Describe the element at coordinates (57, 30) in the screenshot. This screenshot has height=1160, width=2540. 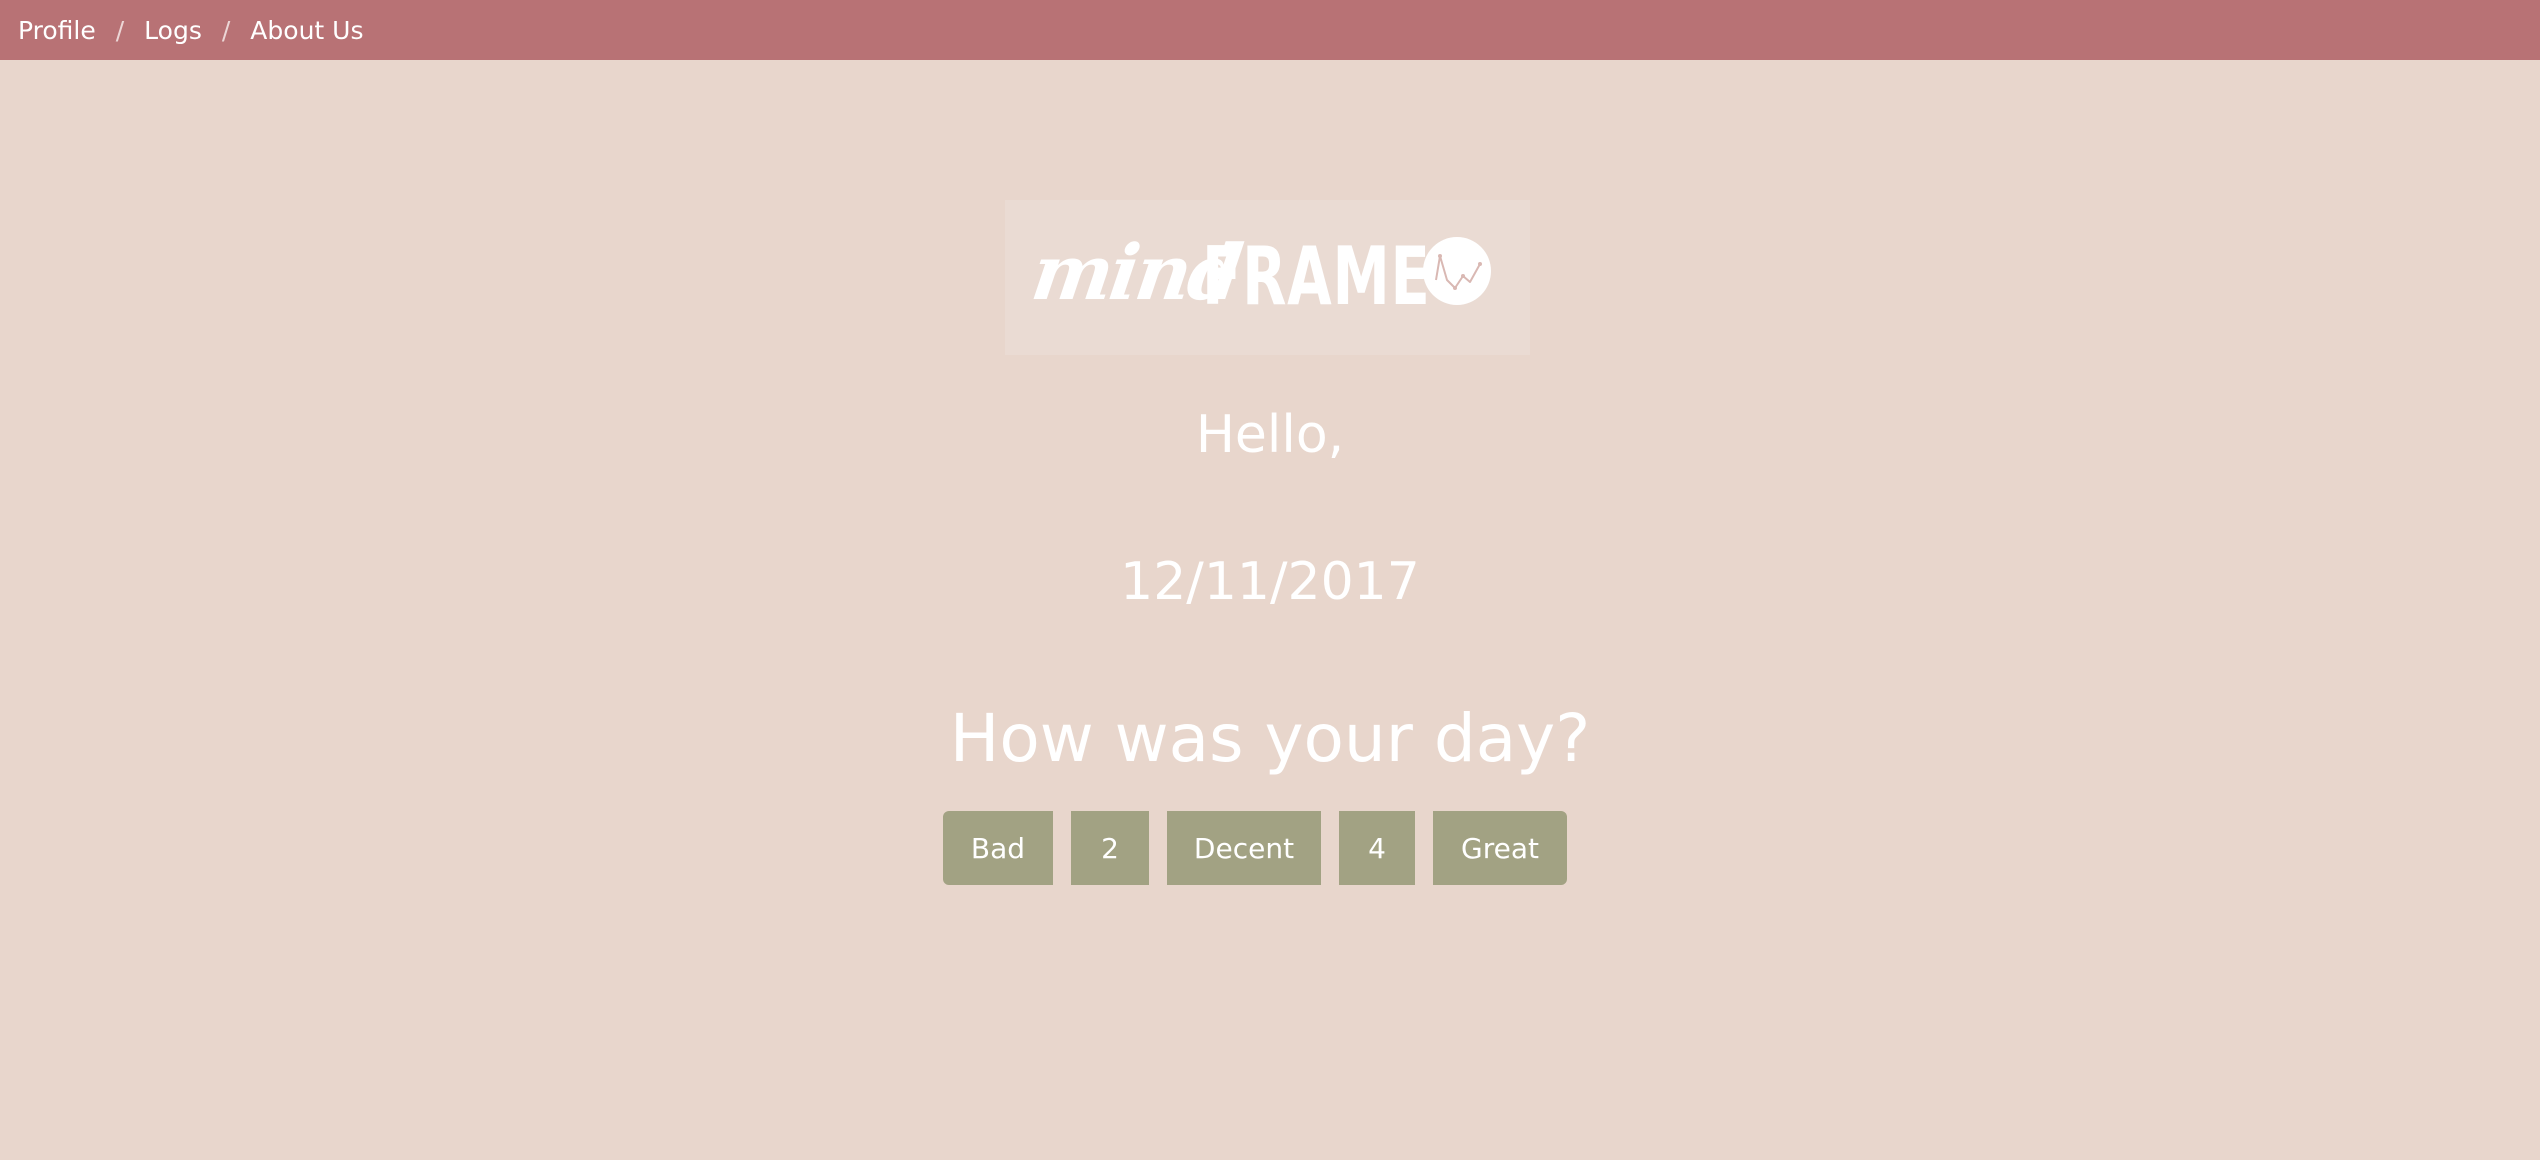
I see `nav-link-profile: Profile` at that location.